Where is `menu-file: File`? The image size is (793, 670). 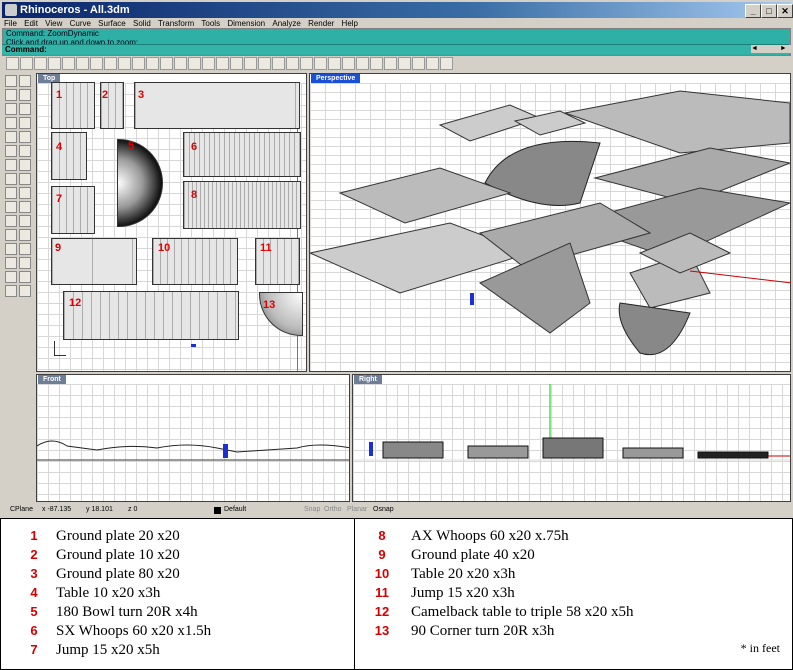
menu-file: File is located at coordinates (10, 23).